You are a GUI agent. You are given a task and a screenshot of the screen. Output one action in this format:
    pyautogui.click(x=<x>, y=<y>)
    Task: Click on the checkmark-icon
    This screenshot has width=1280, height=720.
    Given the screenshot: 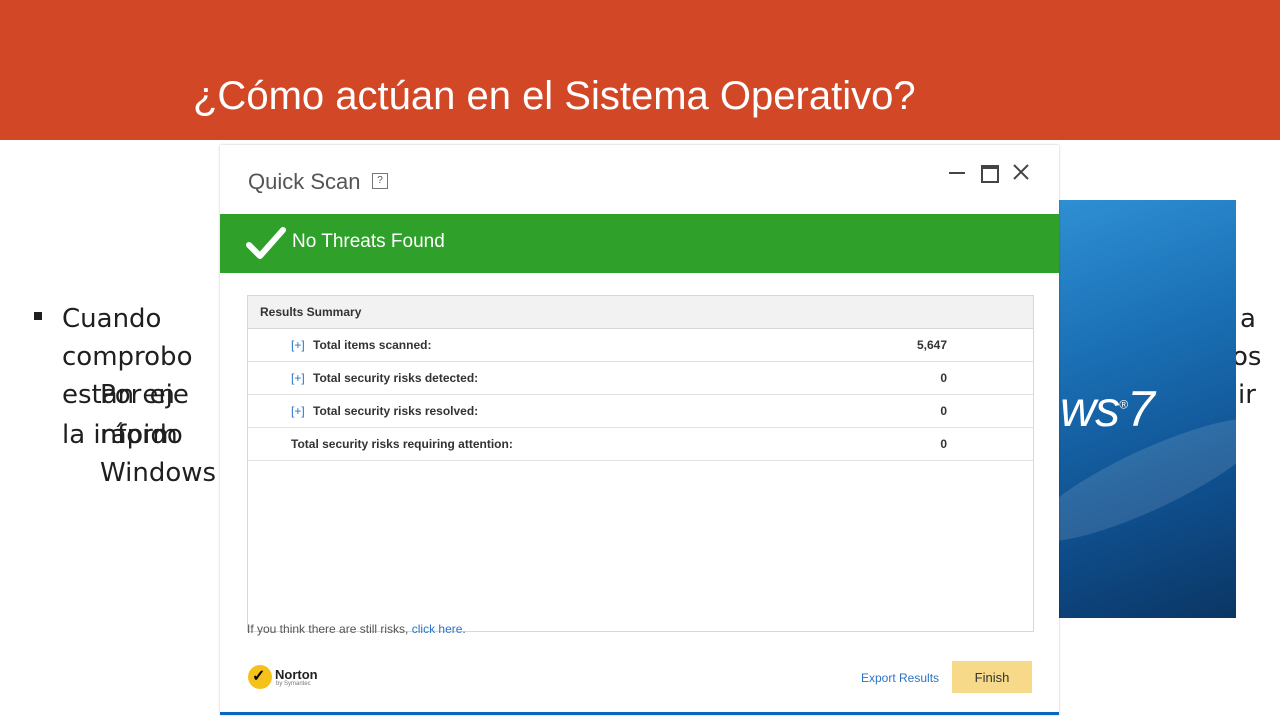 What is the action you would take?
    pyautogui.click(x=266, y=243)
    